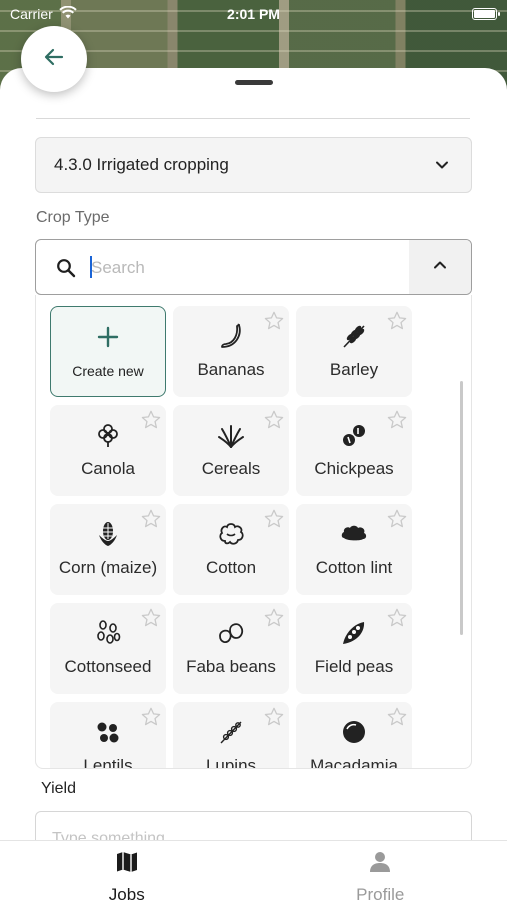 The width and height of the screenshot is (507, 905). I want to click on chevron-up-icon, so click(440, 267).